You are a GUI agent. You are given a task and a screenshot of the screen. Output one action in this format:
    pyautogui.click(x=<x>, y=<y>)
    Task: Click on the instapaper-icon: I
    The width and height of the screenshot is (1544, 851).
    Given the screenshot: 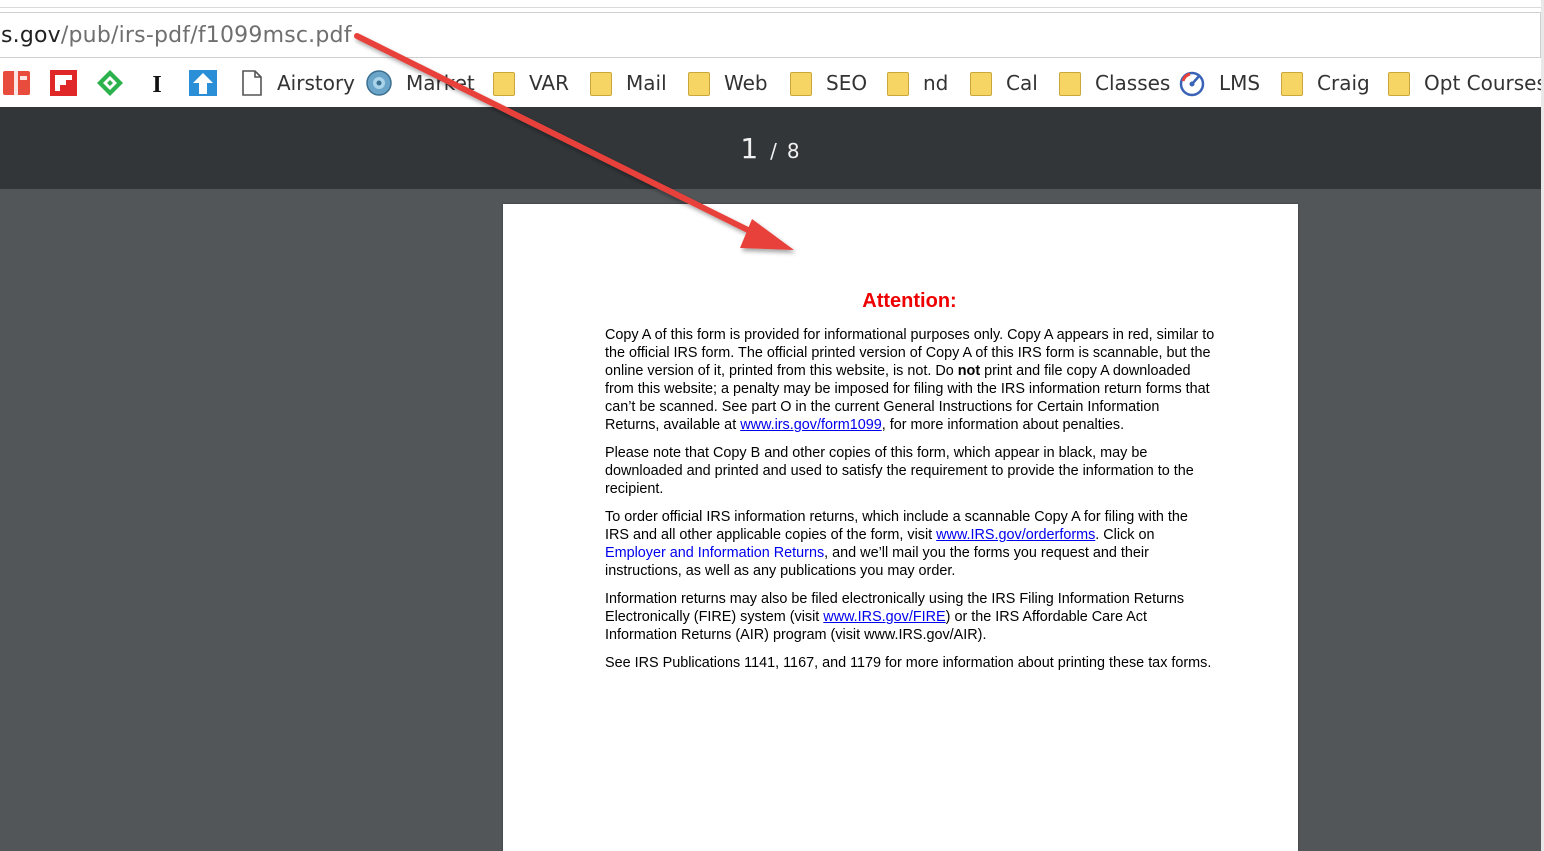 What is the action you would take?
    pyautogui.click(x=157, y=83)
    